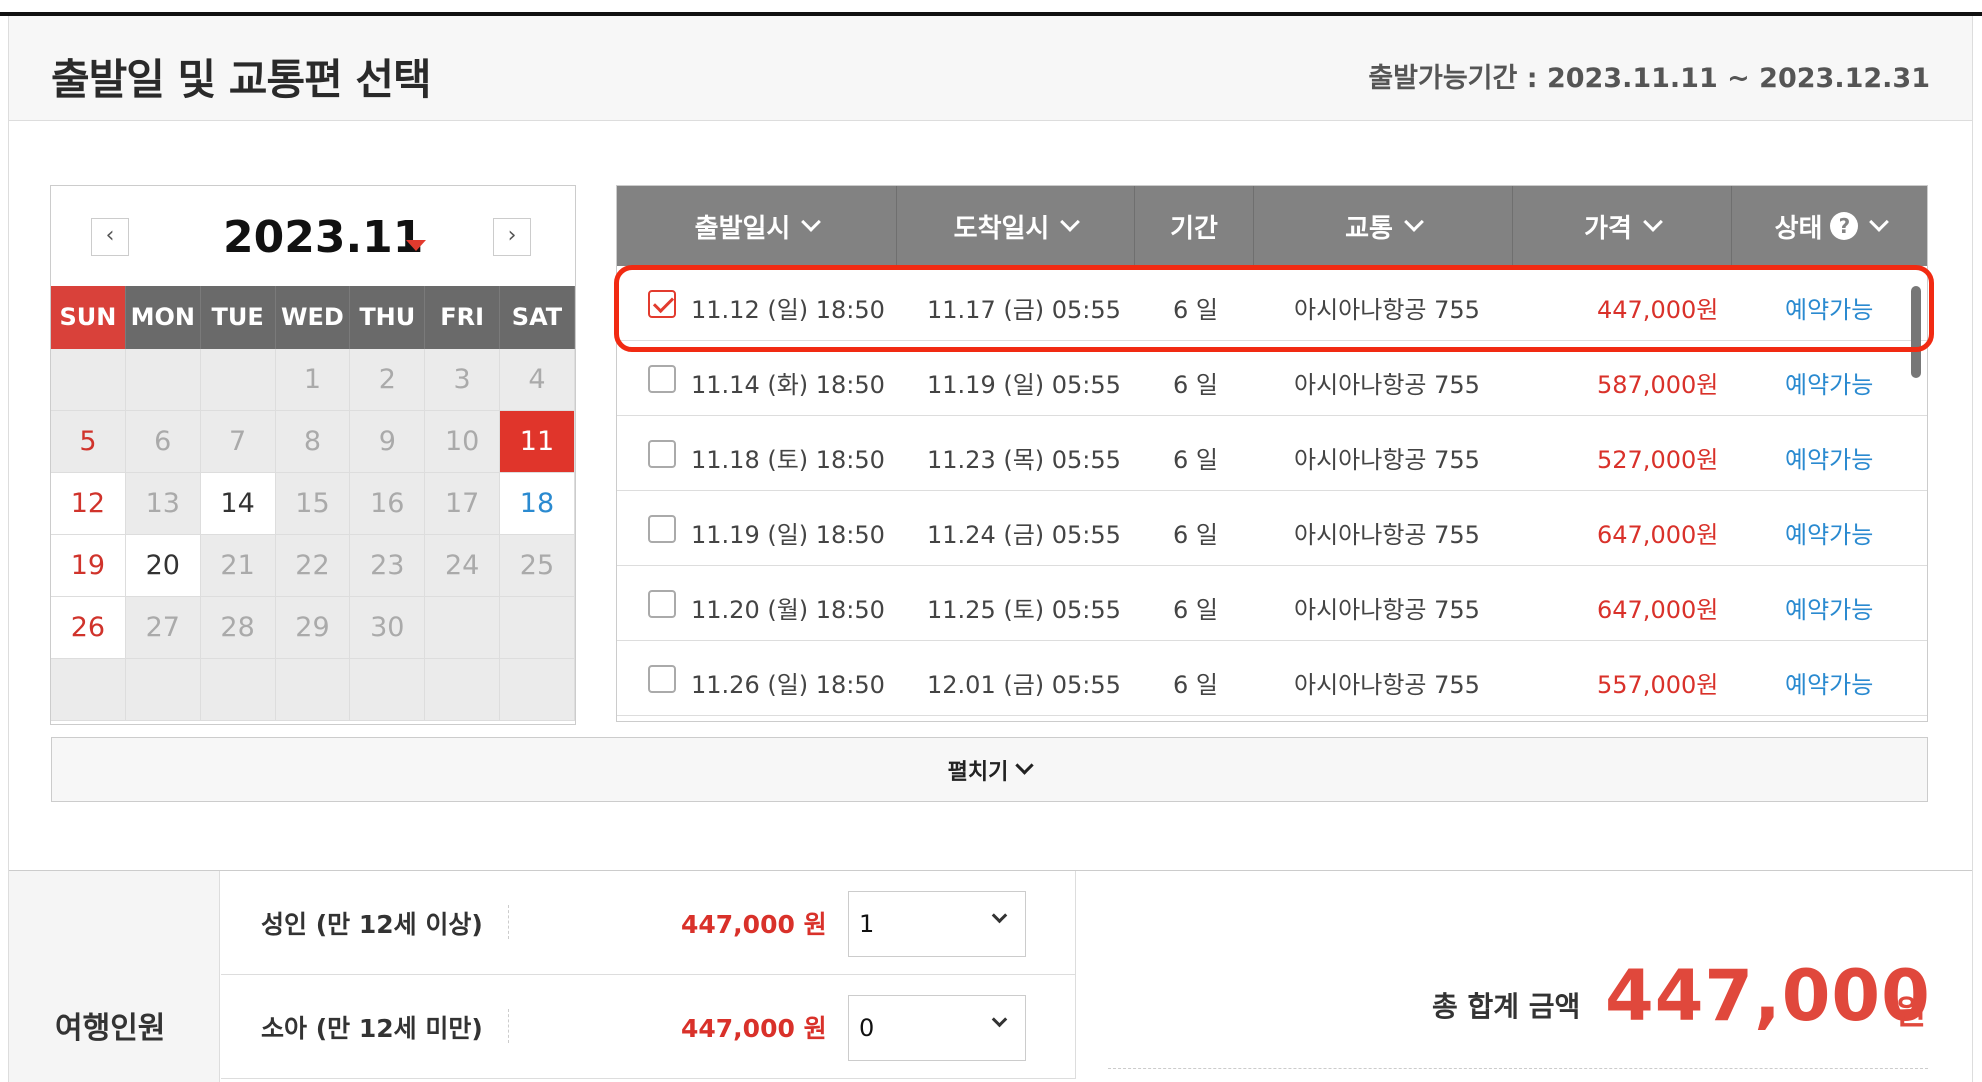  I want to click on weekday-sun: SUN, so click(88, 317).